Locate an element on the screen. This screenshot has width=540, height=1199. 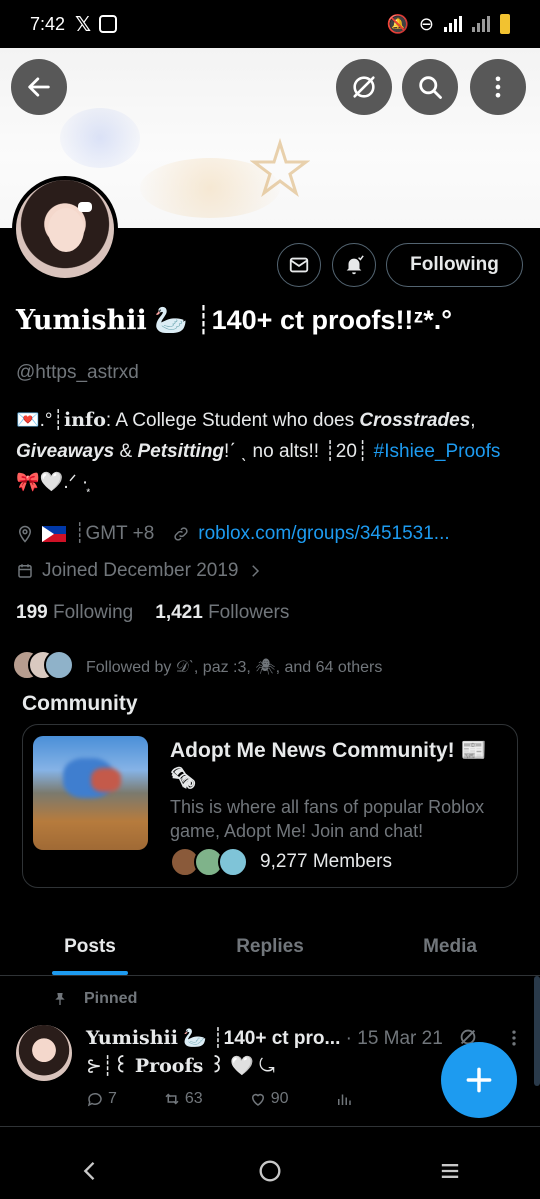
app-notification-icon is located at coordinates (108, 24).